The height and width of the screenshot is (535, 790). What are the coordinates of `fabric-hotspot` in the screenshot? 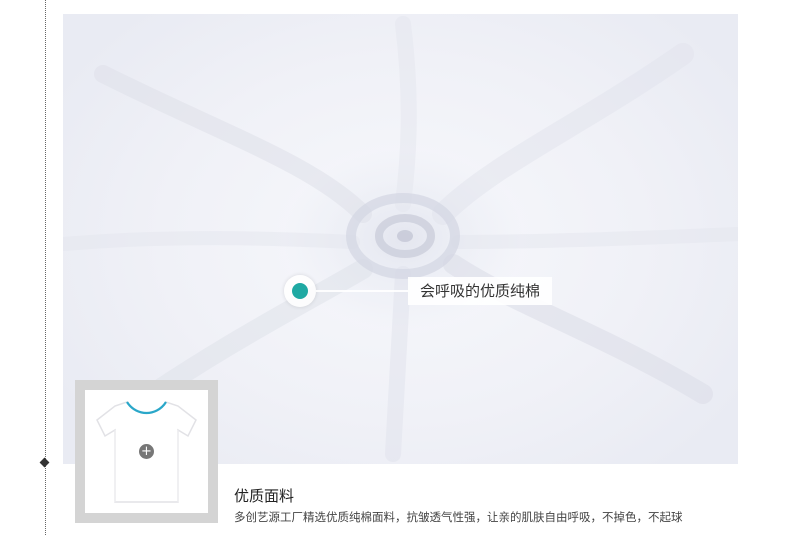 It's located at (300, 291).